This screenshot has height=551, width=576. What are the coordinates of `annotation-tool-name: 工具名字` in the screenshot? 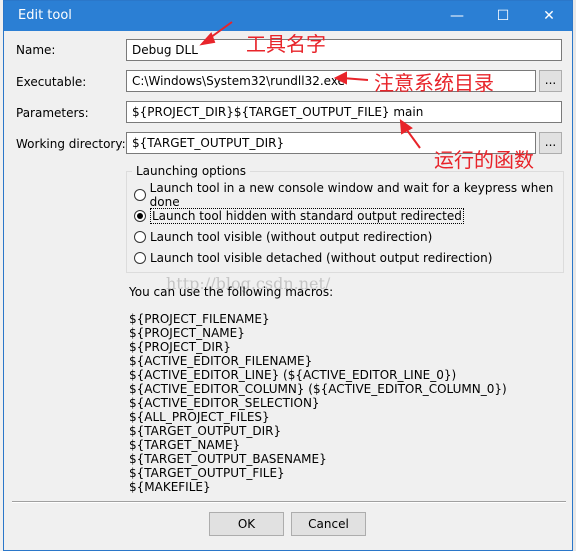 It's located at (286, 44).